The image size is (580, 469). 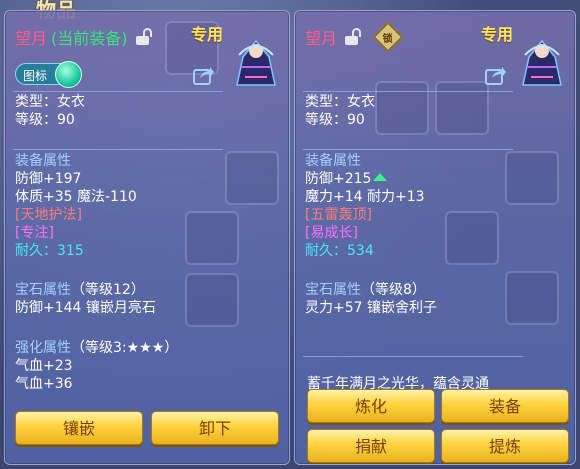 I want to click on special-skill: [易成长], so click(x=331, y=233).